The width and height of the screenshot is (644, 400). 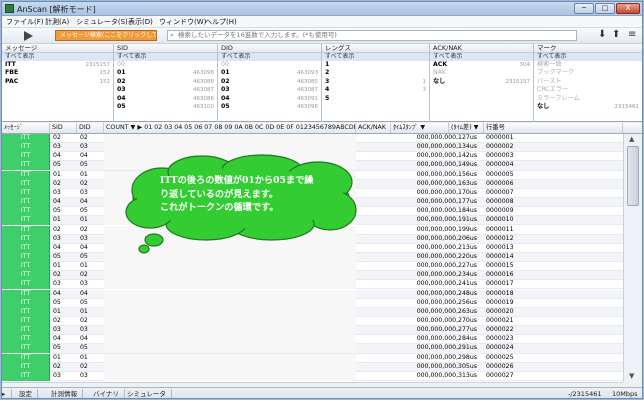 What do you see at coordinates (588, 107) in the screenshot?
I see `filter-item: なし 2315461` at bounding box center [588, 107].